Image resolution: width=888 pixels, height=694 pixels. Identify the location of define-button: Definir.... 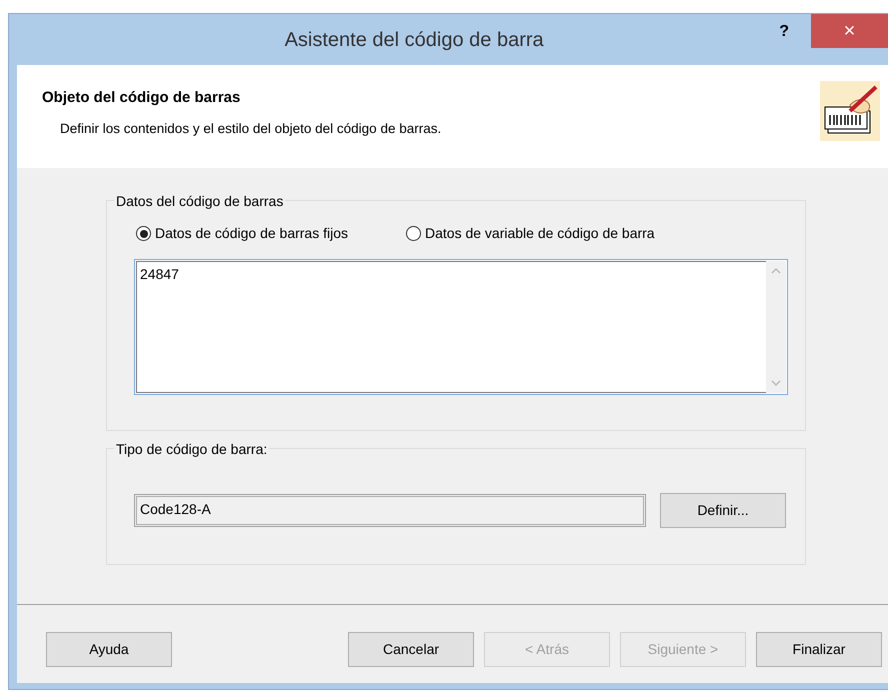
(723, 510).